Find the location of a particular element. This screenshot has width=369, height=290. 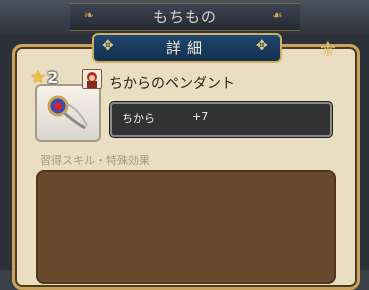

background-title: もちもの is located at coordinates (185, 17).